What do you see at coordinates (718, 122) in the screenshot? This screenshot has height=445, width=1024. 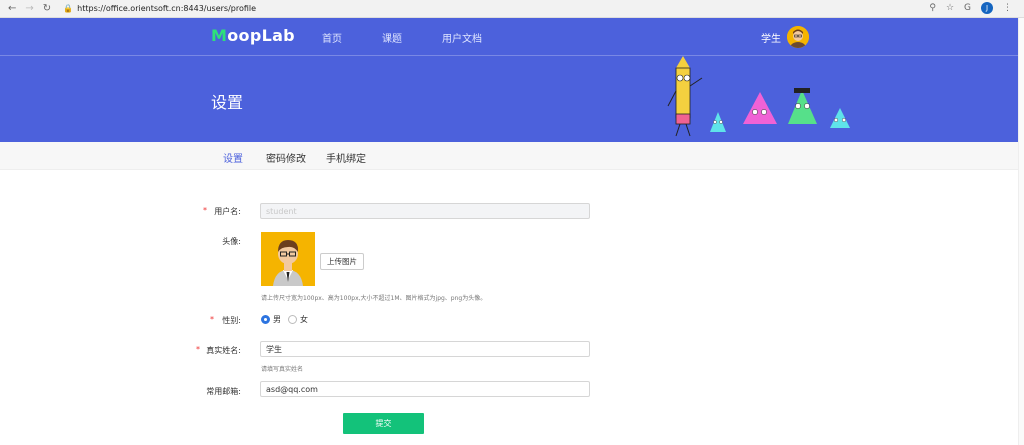 I see `cyan-small-mascot` at bounding box center [718, 122].